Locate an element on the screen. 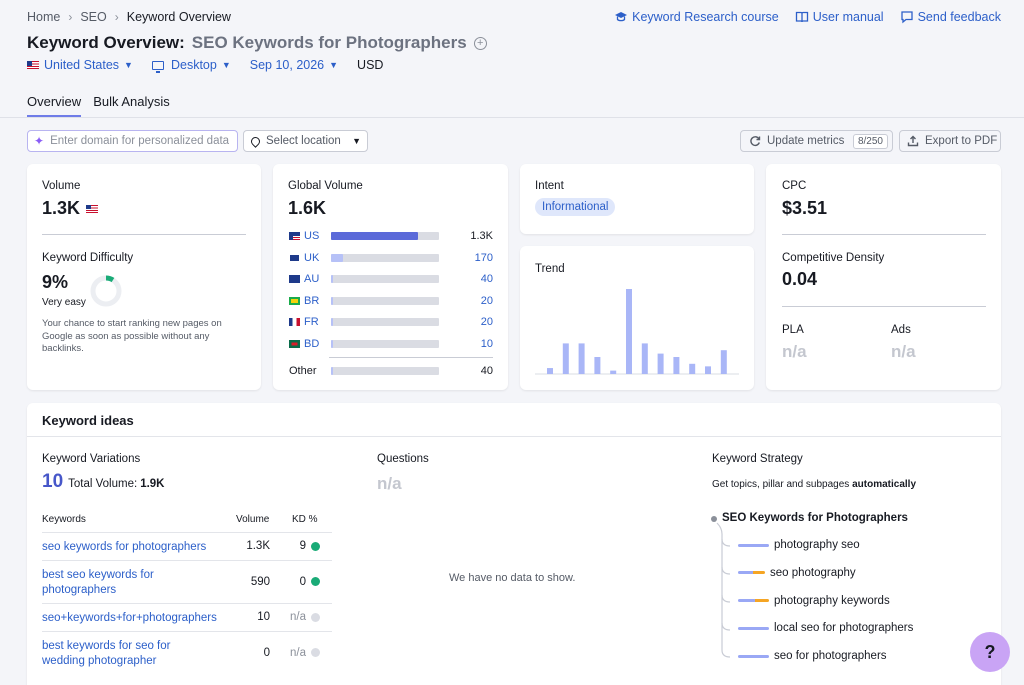 The image size is (1024, 685). keyword-difficulty: n/a is located at coordinates (301, 617).